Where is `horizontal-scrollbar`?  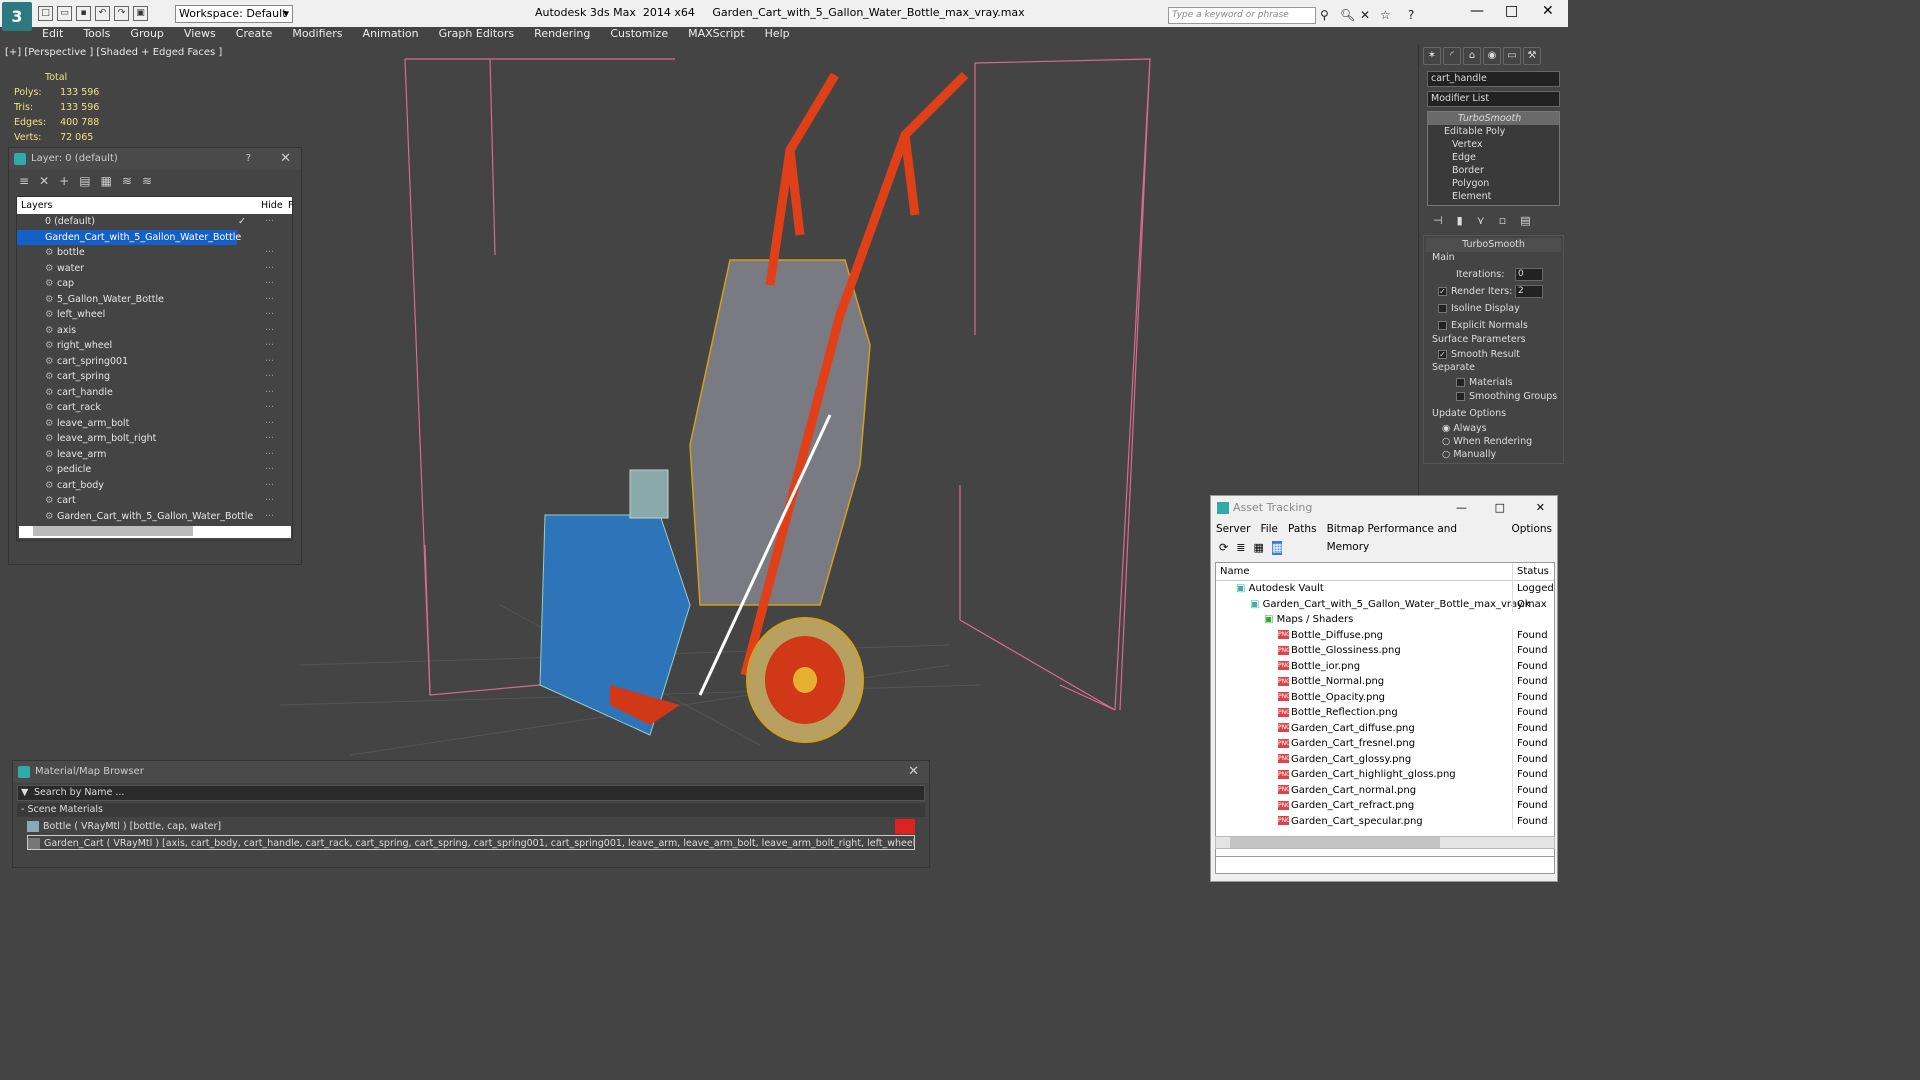
horizontal-scrollbar is located at coordinates (155, 532).